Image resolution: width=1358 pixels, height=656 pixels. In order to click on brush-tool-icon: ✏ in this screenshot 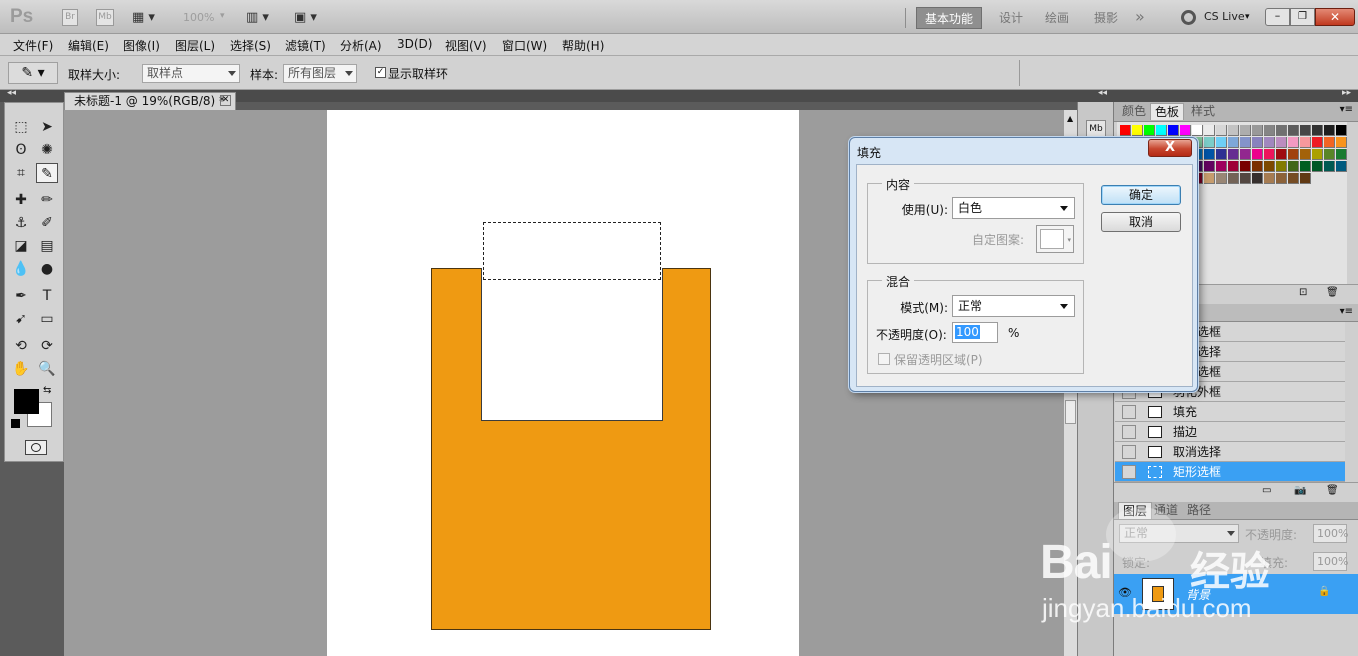, I will do `click(47, 200)`.